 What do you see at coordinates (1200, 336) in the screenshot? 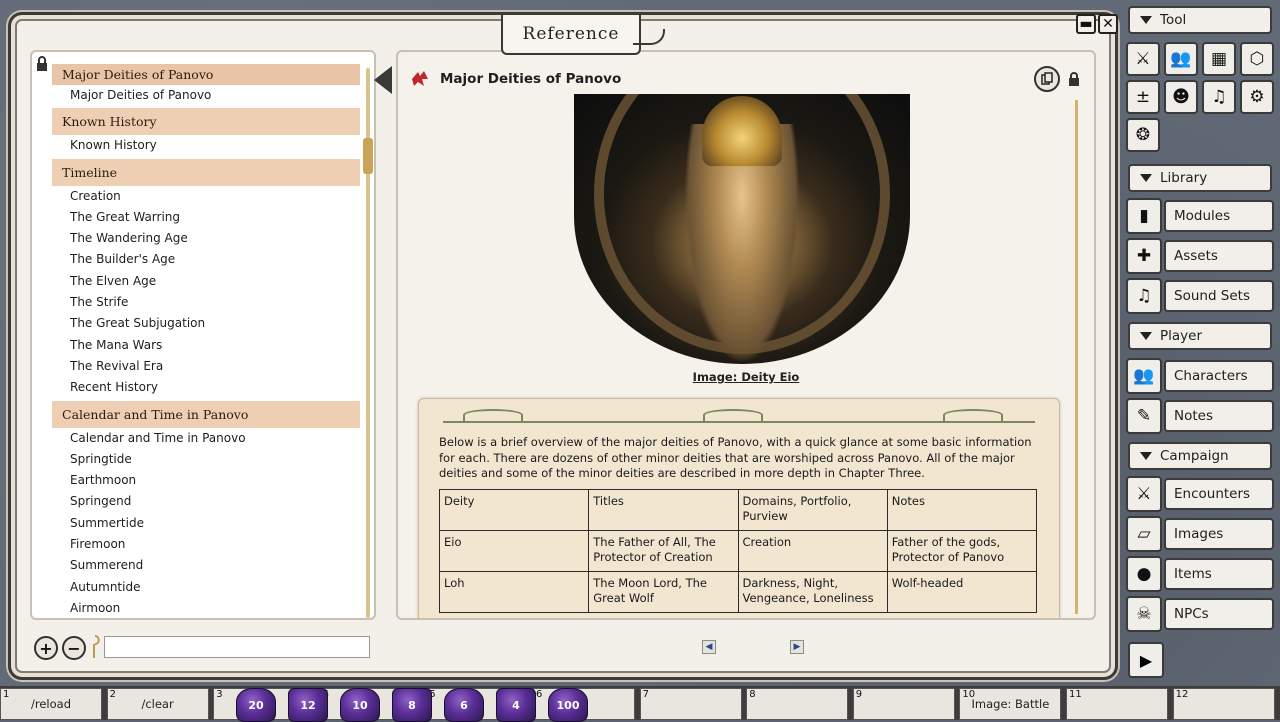
I see `player-section-header: Player` at bounding box center [1200, 336].